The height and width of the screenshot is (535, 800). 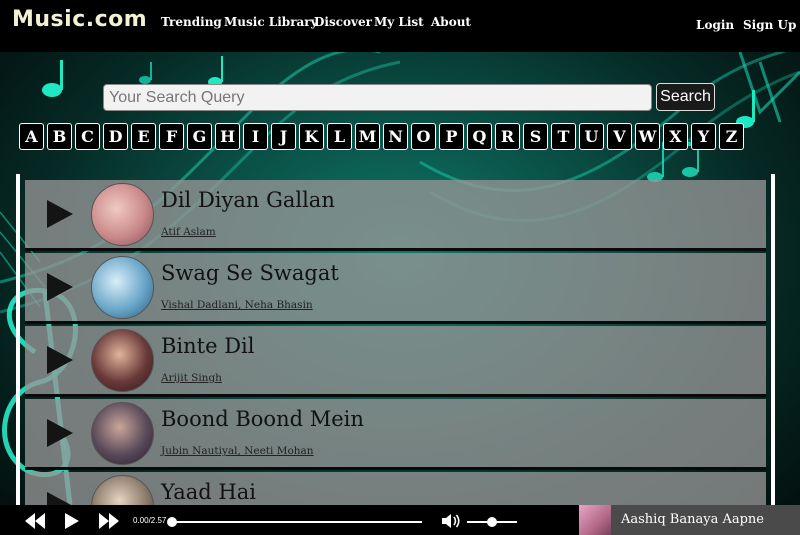 What do you see at coordinates (535, 136) in the screenshot?
I see `letter-filter-s: S` at bounding box center [535, 136].